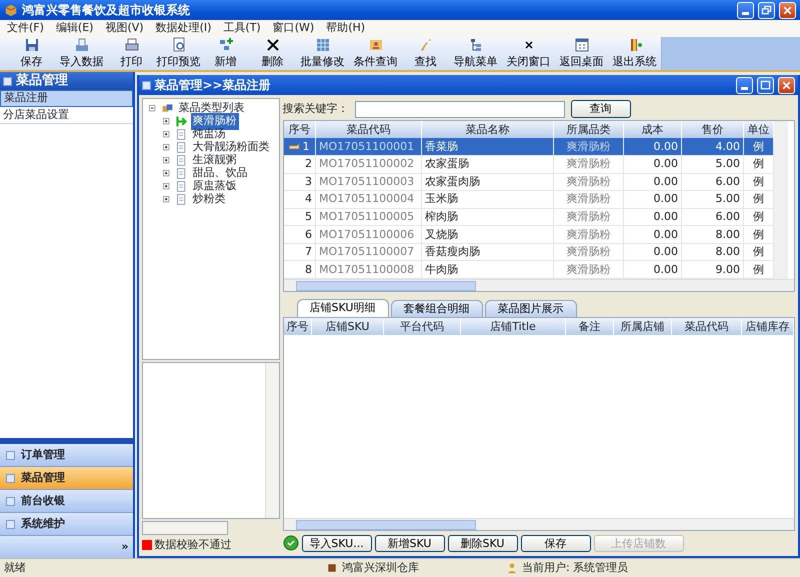 This screenshot has height=577, width=800. Describe the element at coordinates (758, 181) in the screenshot. I see `table-cell: 例` at that location.